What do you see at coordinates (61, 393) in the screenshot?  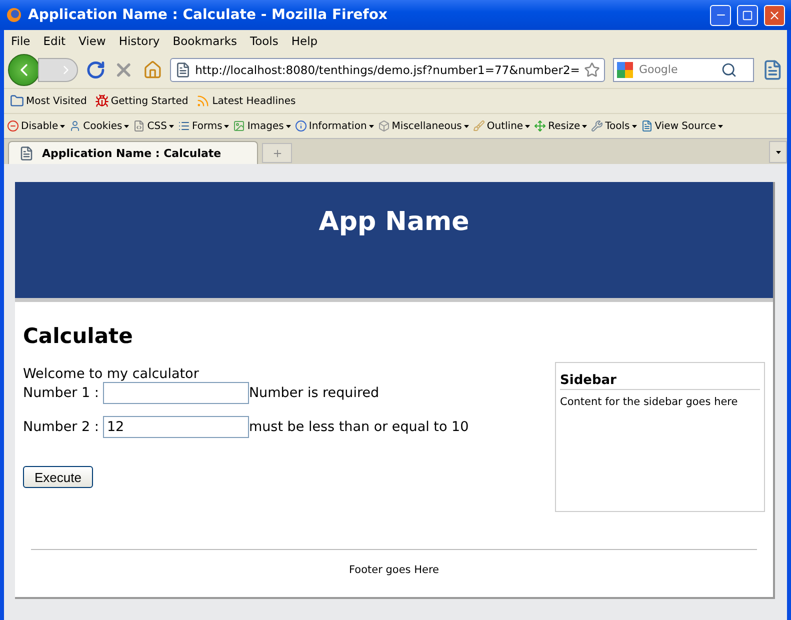 I see `field-label: Number 1 :` at bounding box center [61, 393].